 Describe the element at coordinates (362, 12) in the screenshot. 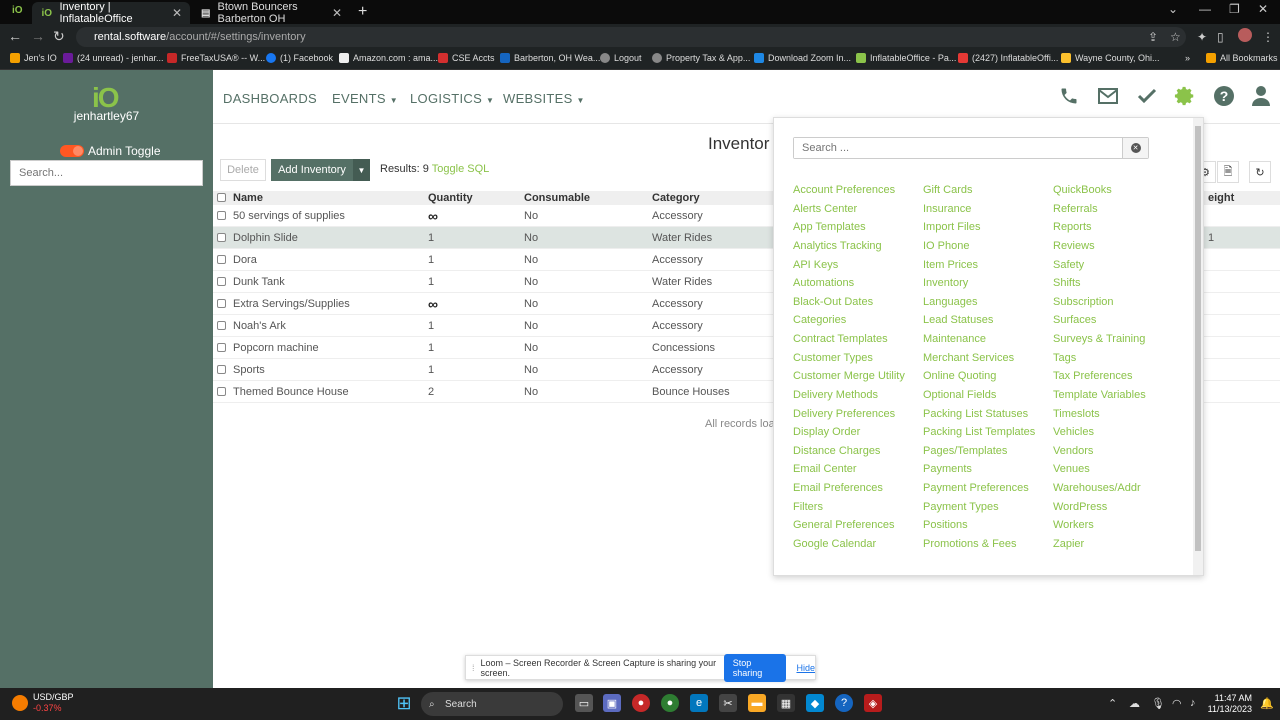

I see `new-tab-icon: +` at that location.